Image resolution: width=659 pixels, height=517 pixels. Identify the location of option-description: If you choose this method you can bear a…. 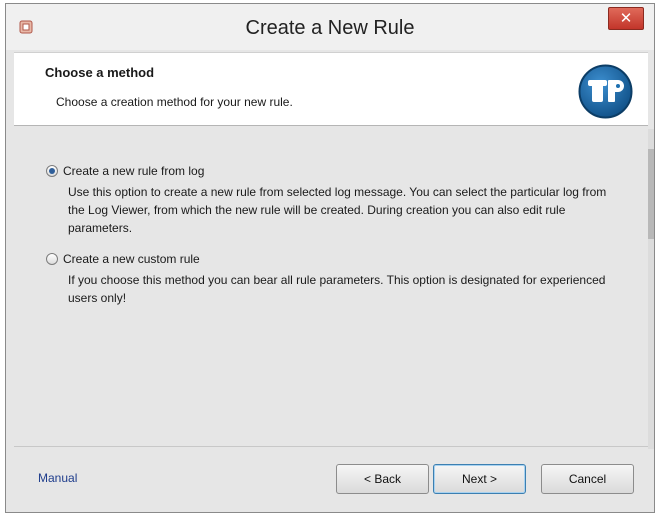
(337, 289).